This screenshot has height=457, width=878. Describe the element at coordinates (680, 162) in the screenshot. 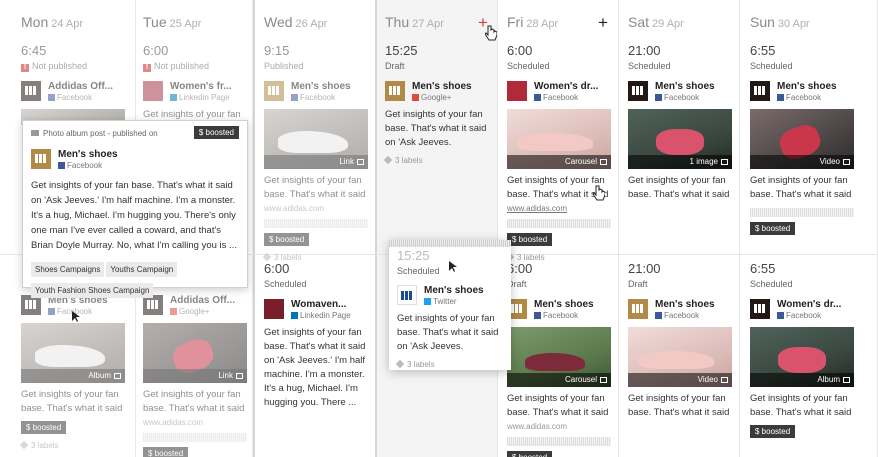

I see `media-type-overlay: 1 image` at that location.